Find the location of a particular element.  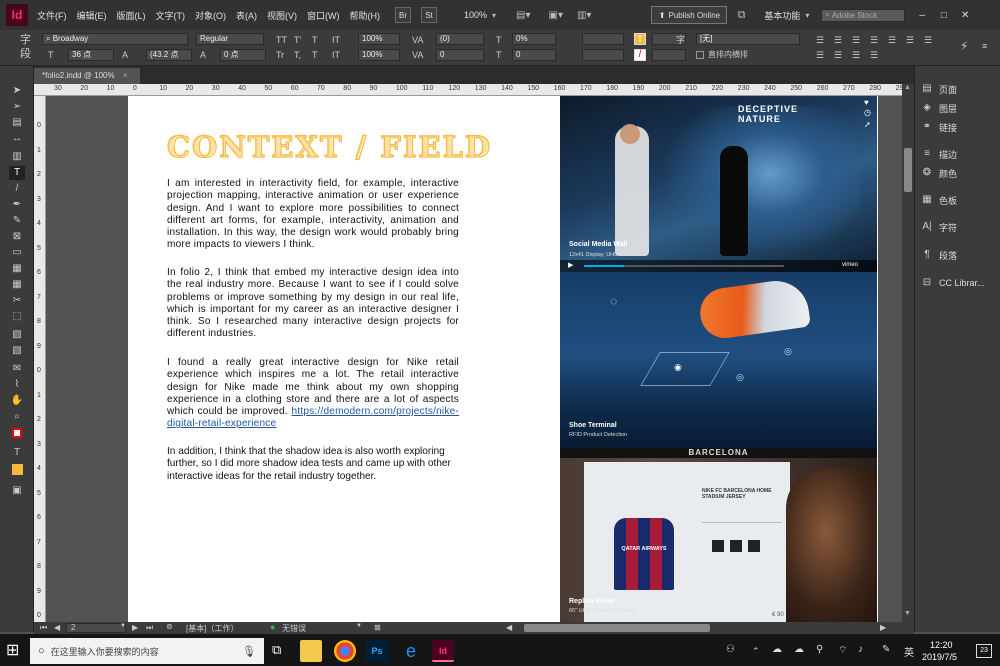

all-caps-button: TT is located at coordinates (281, 40).